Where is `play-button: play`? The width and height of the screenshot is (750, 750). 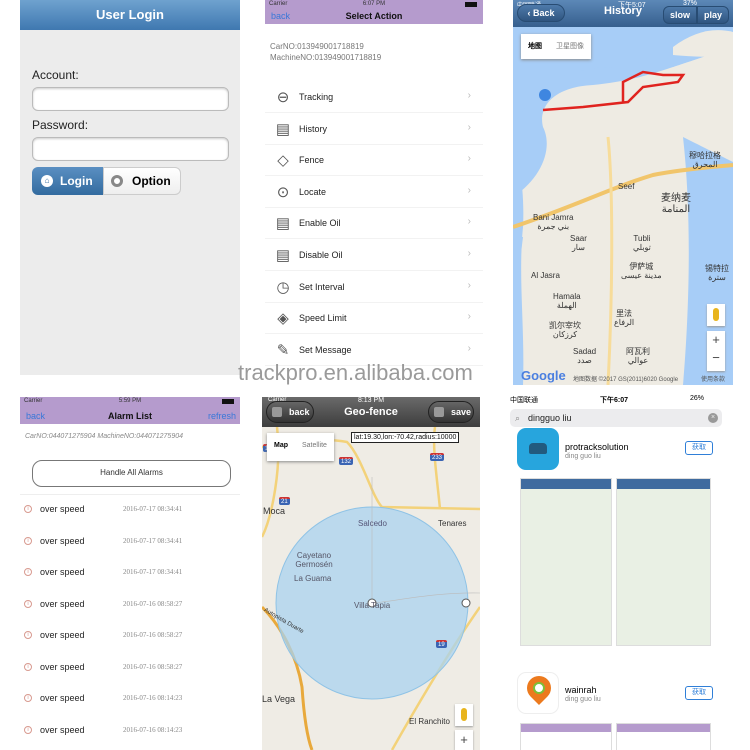
play-button: play is located at coordinates (713, 15).